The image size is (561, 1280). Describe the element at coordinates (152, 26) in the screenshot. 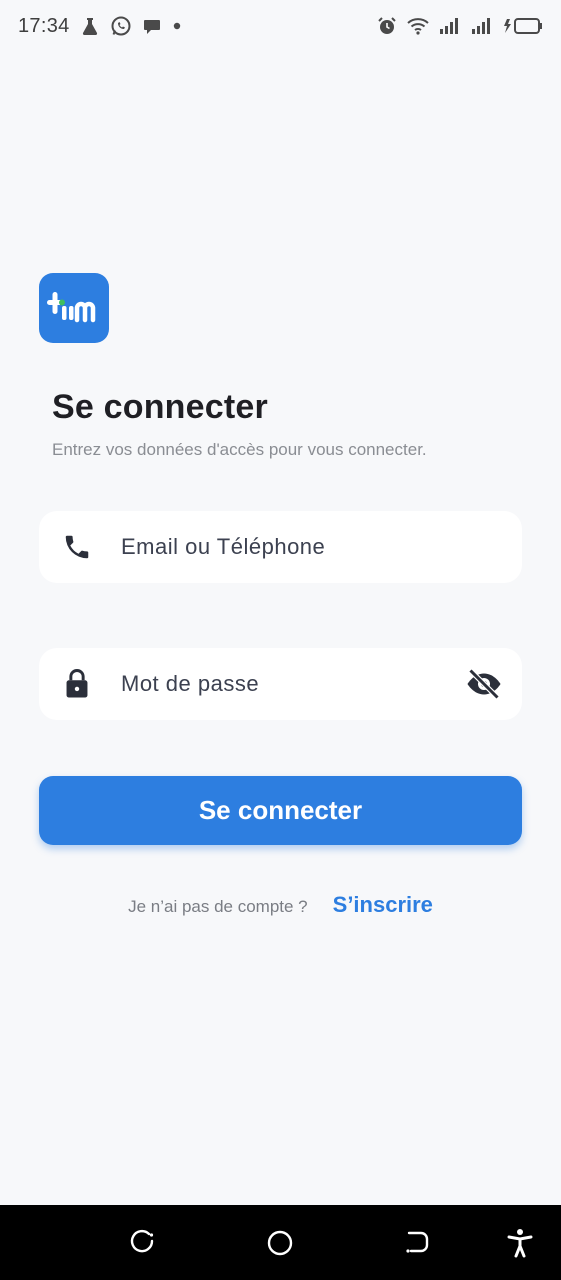

I see `chat-bubble-icon` at that location.